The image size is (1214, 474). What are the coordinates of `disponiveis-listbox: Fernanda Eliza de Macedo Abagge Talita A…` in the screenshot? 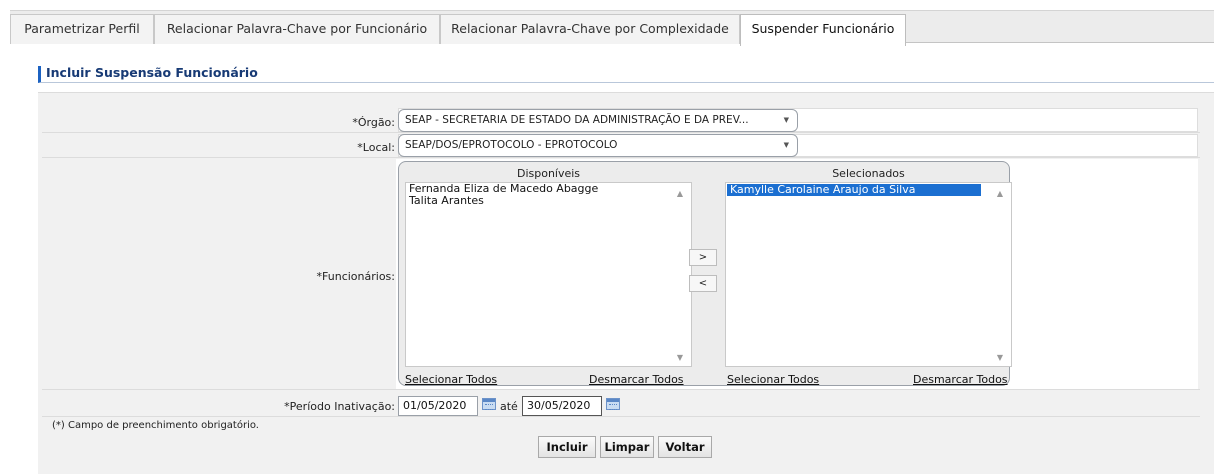 It's located at (548, 274).